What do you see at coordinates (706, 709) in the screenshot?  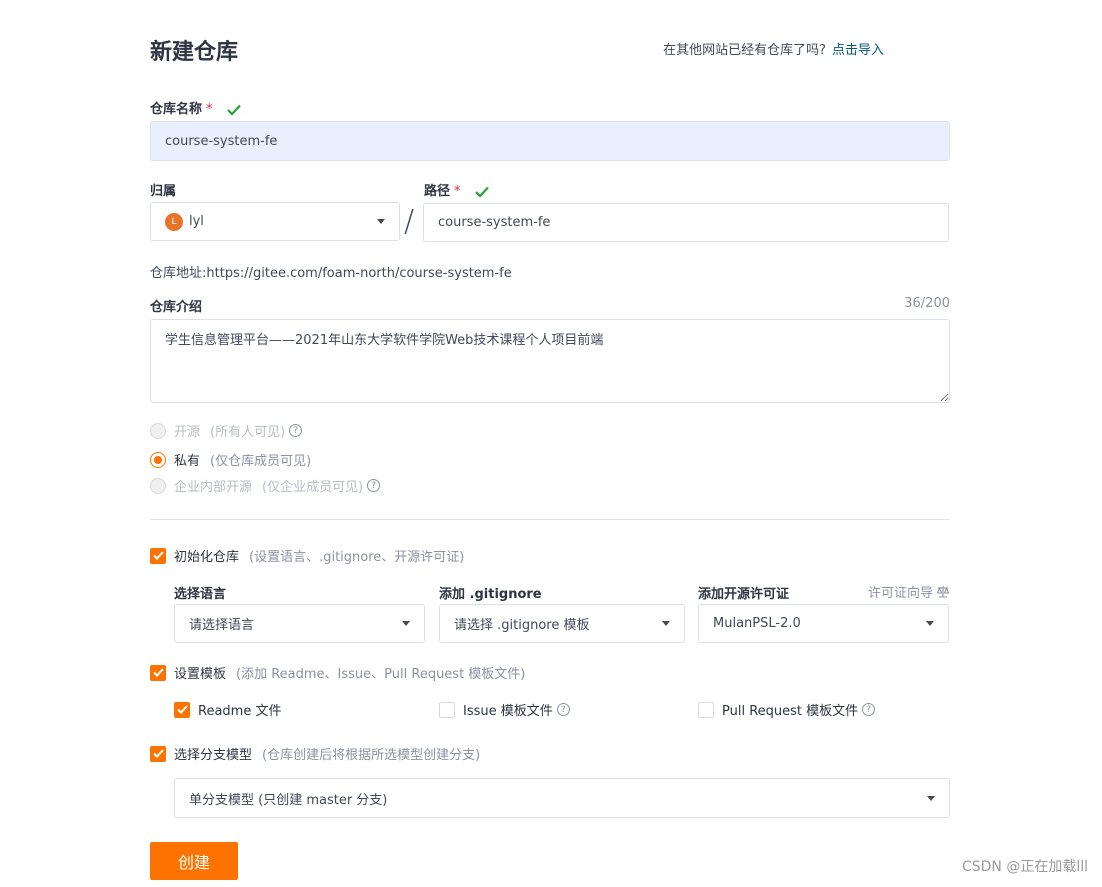 I see `pr-checkbox` at bounding box center [706, 709].